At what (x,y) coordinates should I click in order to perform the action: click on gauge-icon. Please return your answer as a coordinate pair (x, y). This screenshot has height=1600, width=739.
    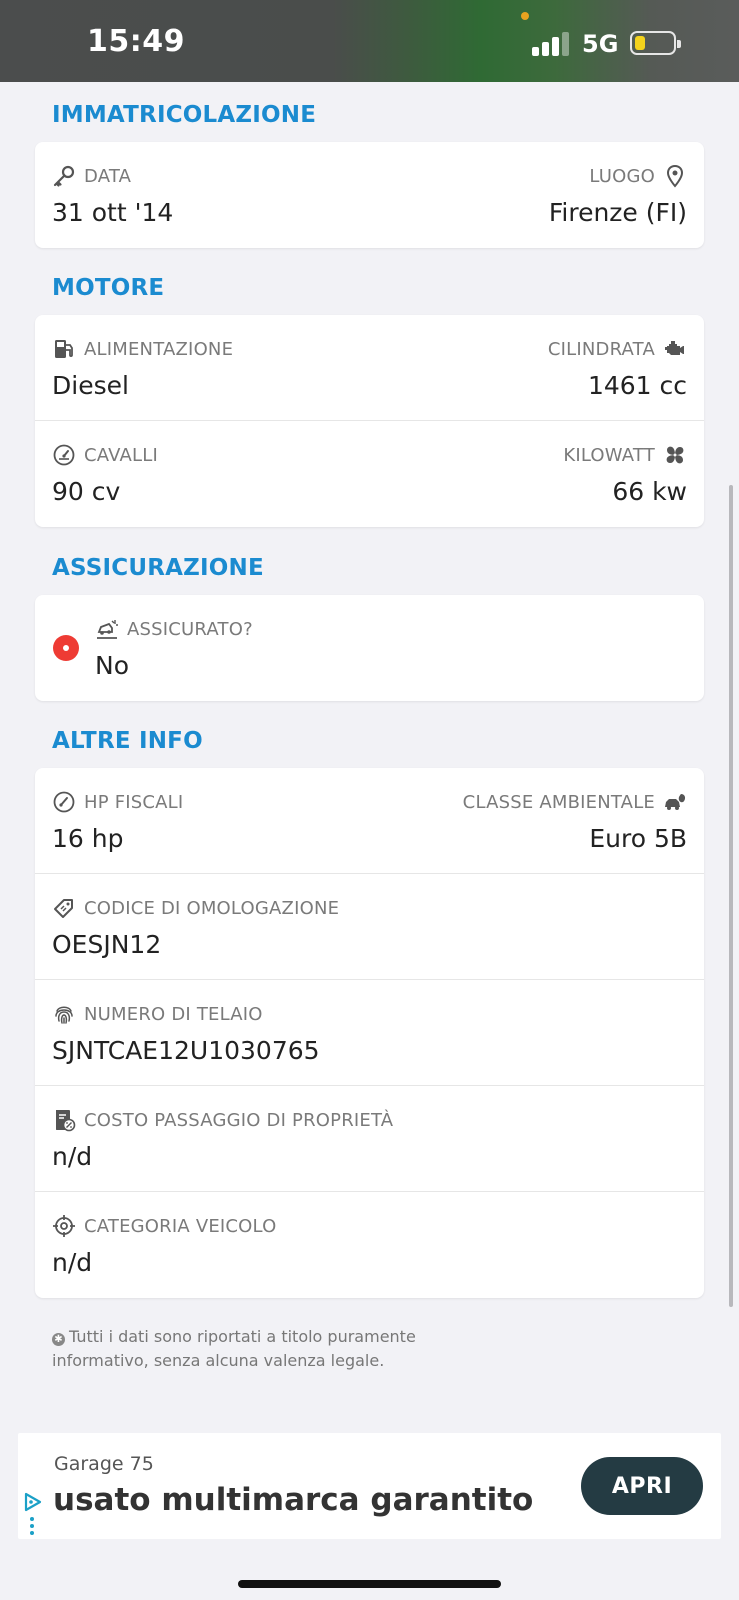
    Looking at the image, I should click on (64, 802).